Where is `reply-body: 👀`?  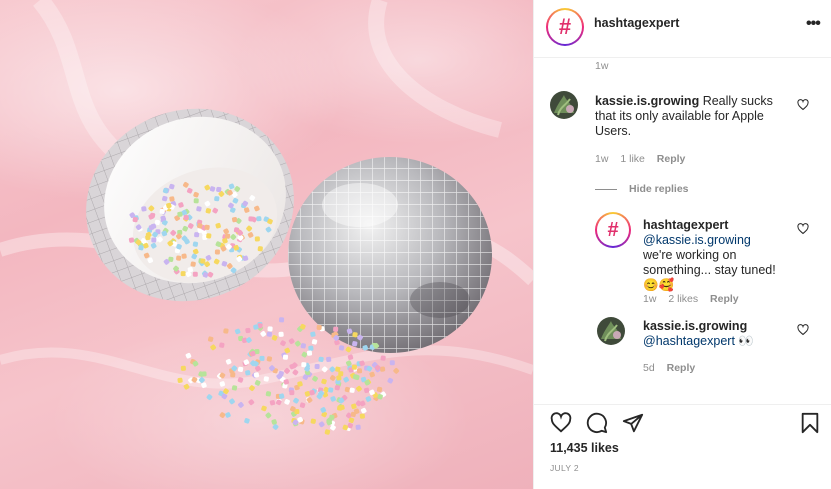
reply-body: 👀 is located at coordinates (744, 341).